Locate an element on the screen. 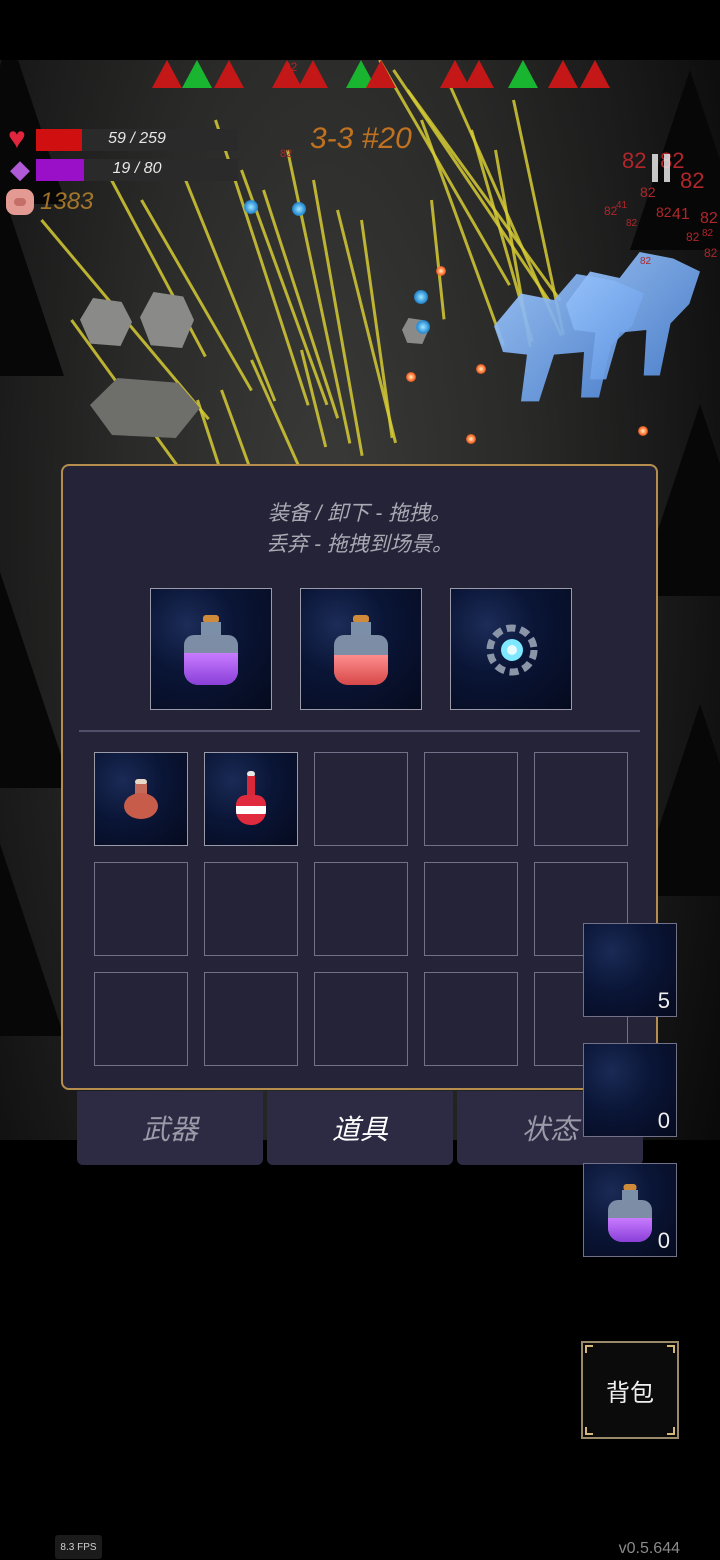  red-bottle-icon is located at coordinates (251, 798).